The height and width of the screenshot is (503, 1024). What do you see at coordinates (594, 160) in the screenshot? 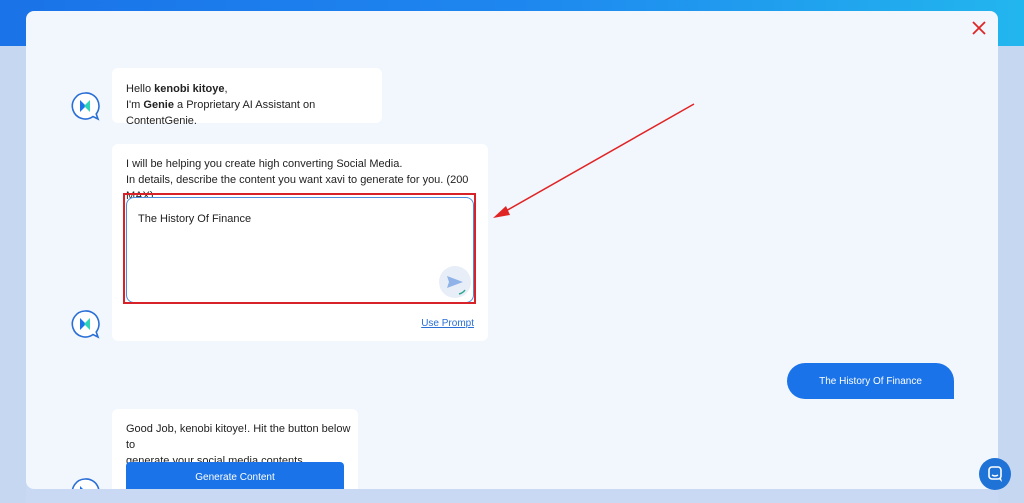
I see `annotation-arrow` at bounding box center [594, 160].